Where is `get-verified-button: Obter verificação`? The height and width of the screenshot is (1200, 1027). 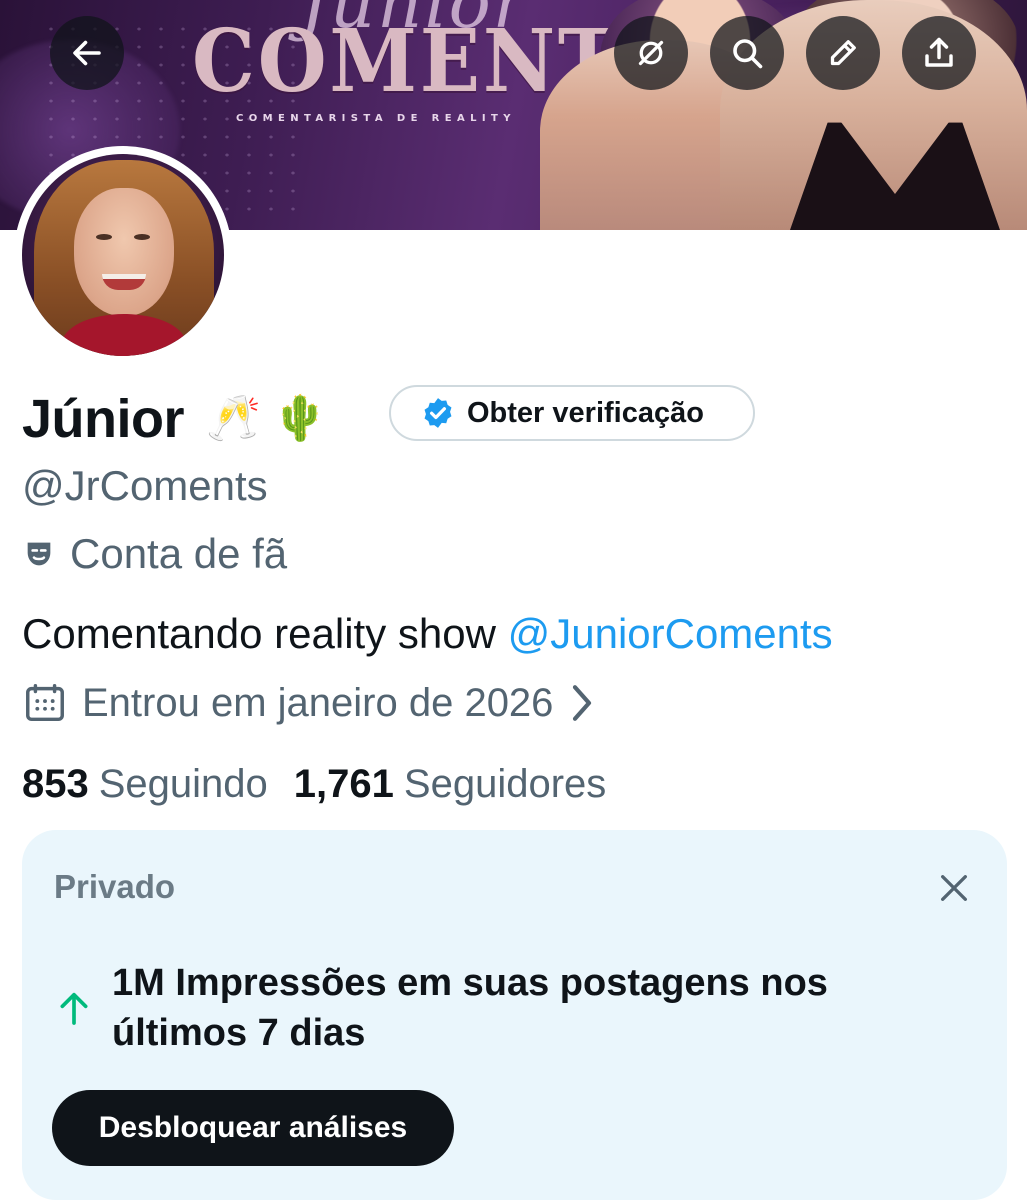
get-verified-button: Obter verificação is located at coordinates (572, 413).